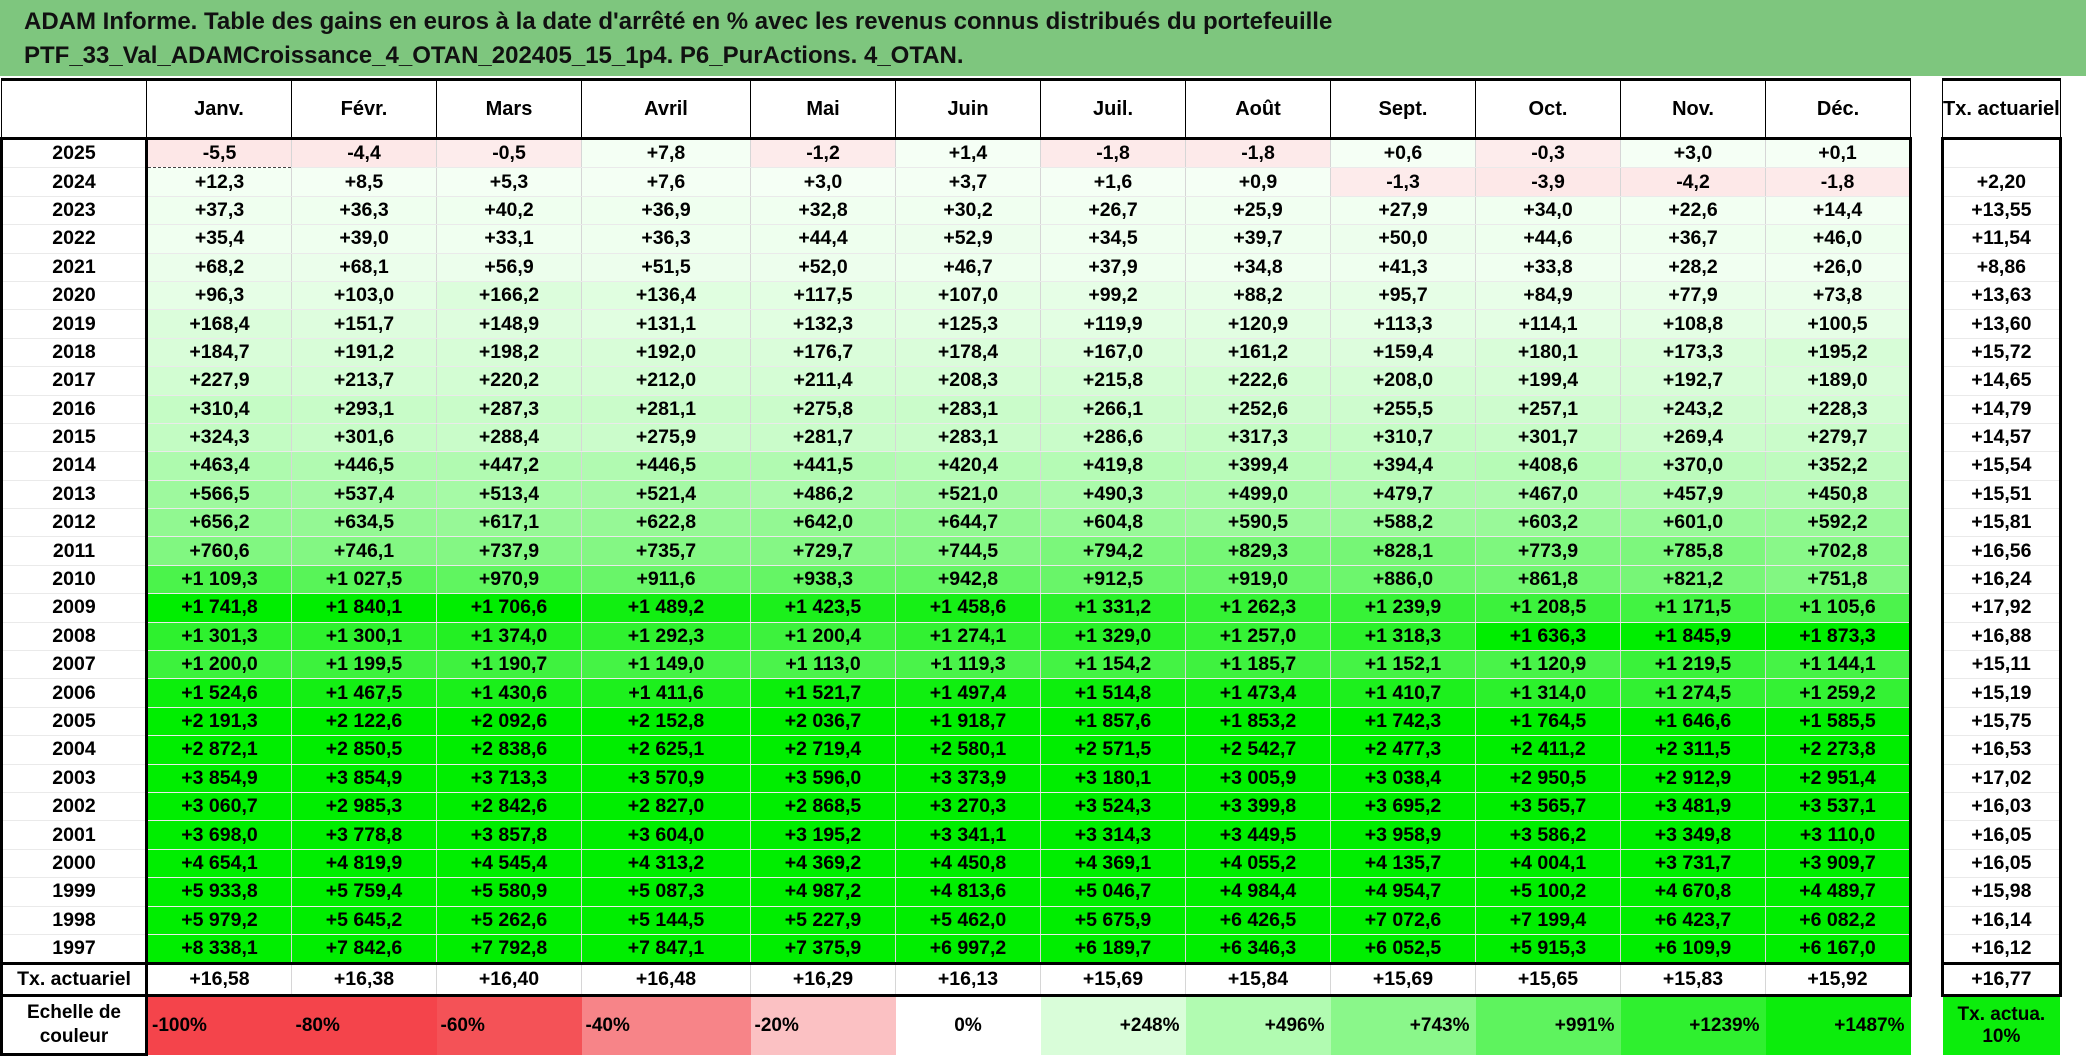 The height and width of the screenshot is (1056, 2086). I want to click on gain-cell: +2 580,1, so click(968, 750).